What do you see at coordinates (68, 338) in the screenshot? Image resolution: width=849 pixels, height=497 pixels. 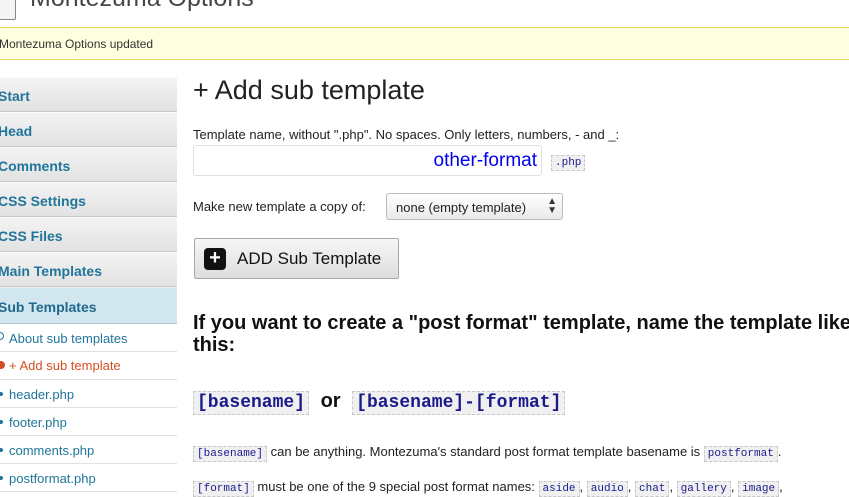 I see `sub-item-label: About sub templates` at bounding box center [68, 338].